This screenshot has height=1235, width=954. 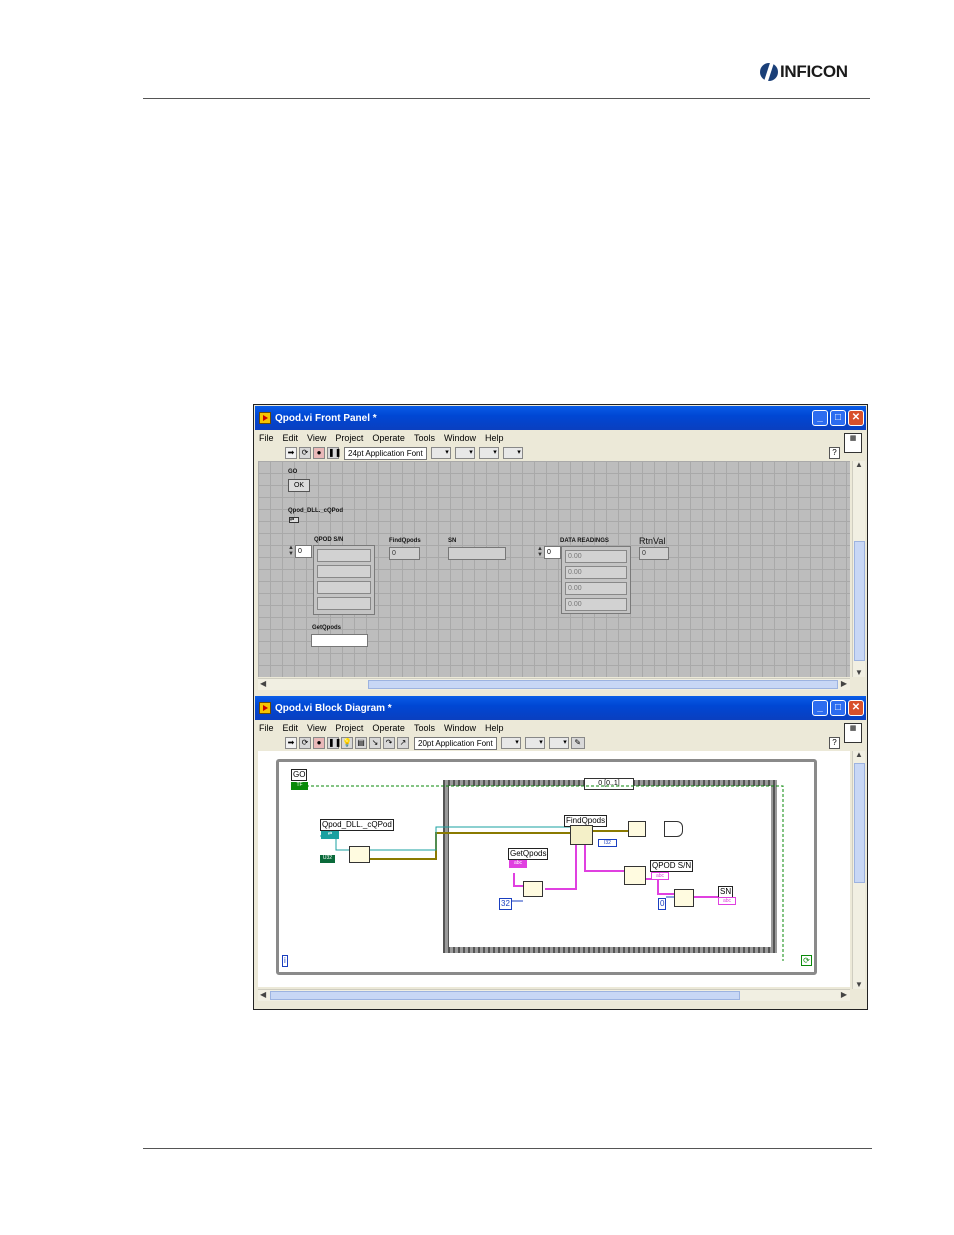 What do you see at coordinates (727, 901) in the screenshot?
I see `sn-terminal: abc` at bounding box center [727, 901].